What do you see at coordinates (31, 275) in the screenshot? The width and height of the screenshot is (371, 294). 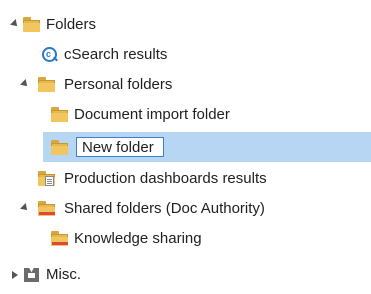 I see `misc-icon` at bounding box center [31, 275].